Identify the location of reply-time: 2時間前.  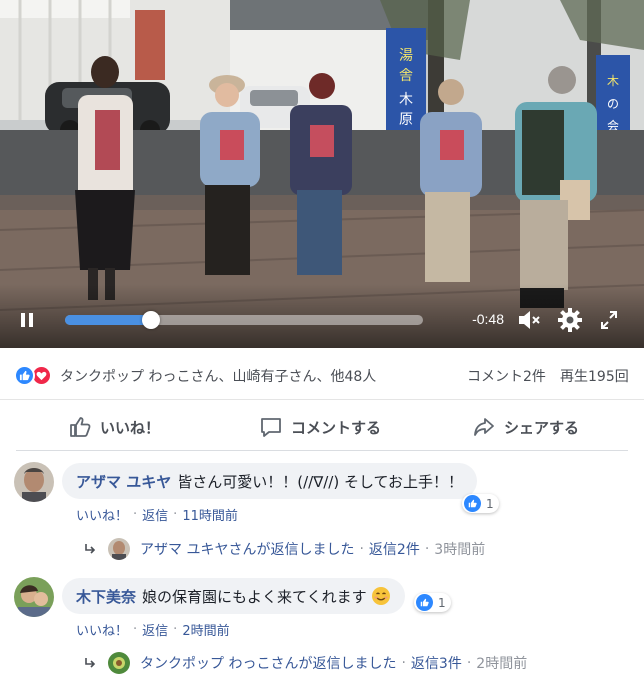
(502, 664).